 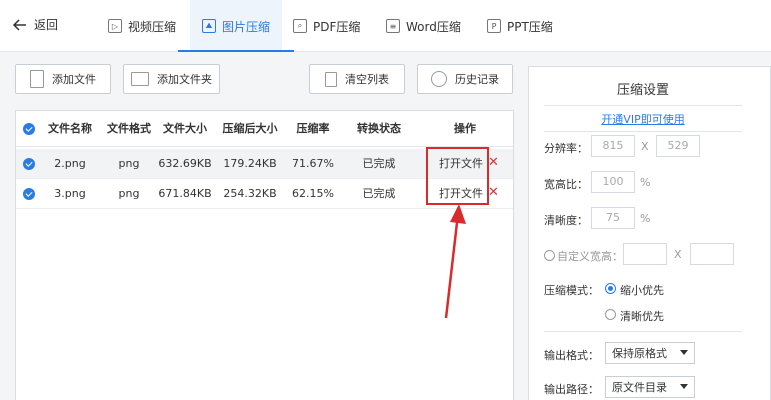 What do you see at coordinates (465, 128) in the screenshot?
I see `col-action: 操作` at bounding box center [465, 128].